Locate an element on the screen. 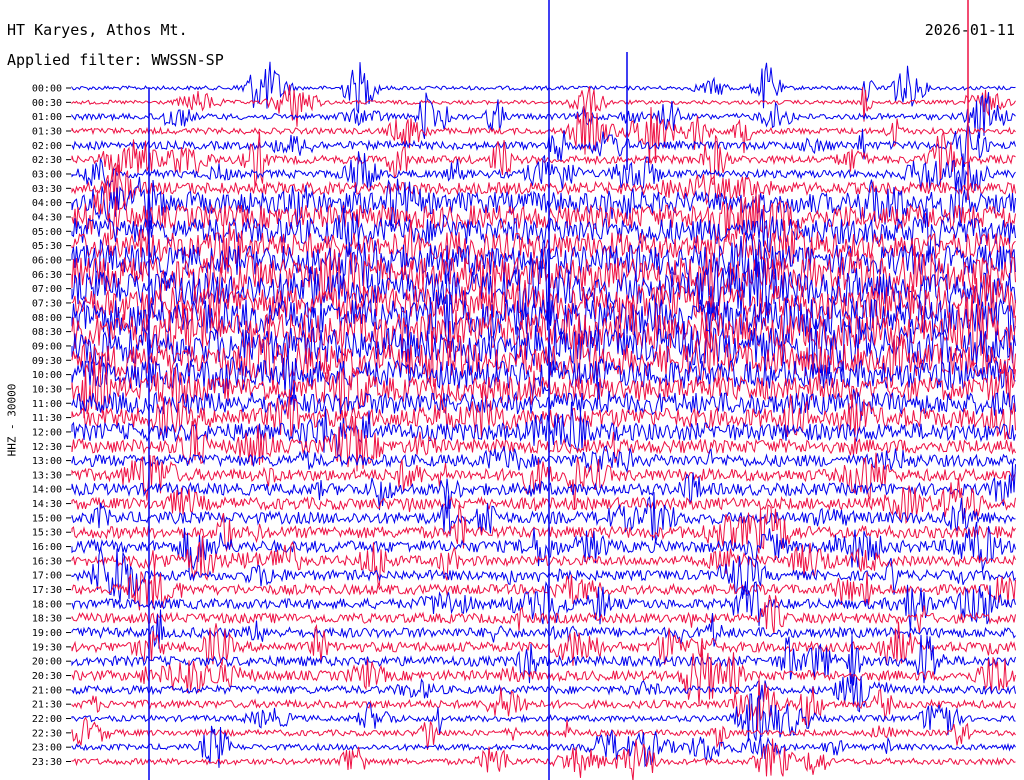 This screenshot has height=780, width=1024. row-time-label: 16:30 is located at coordinates (47, 561).